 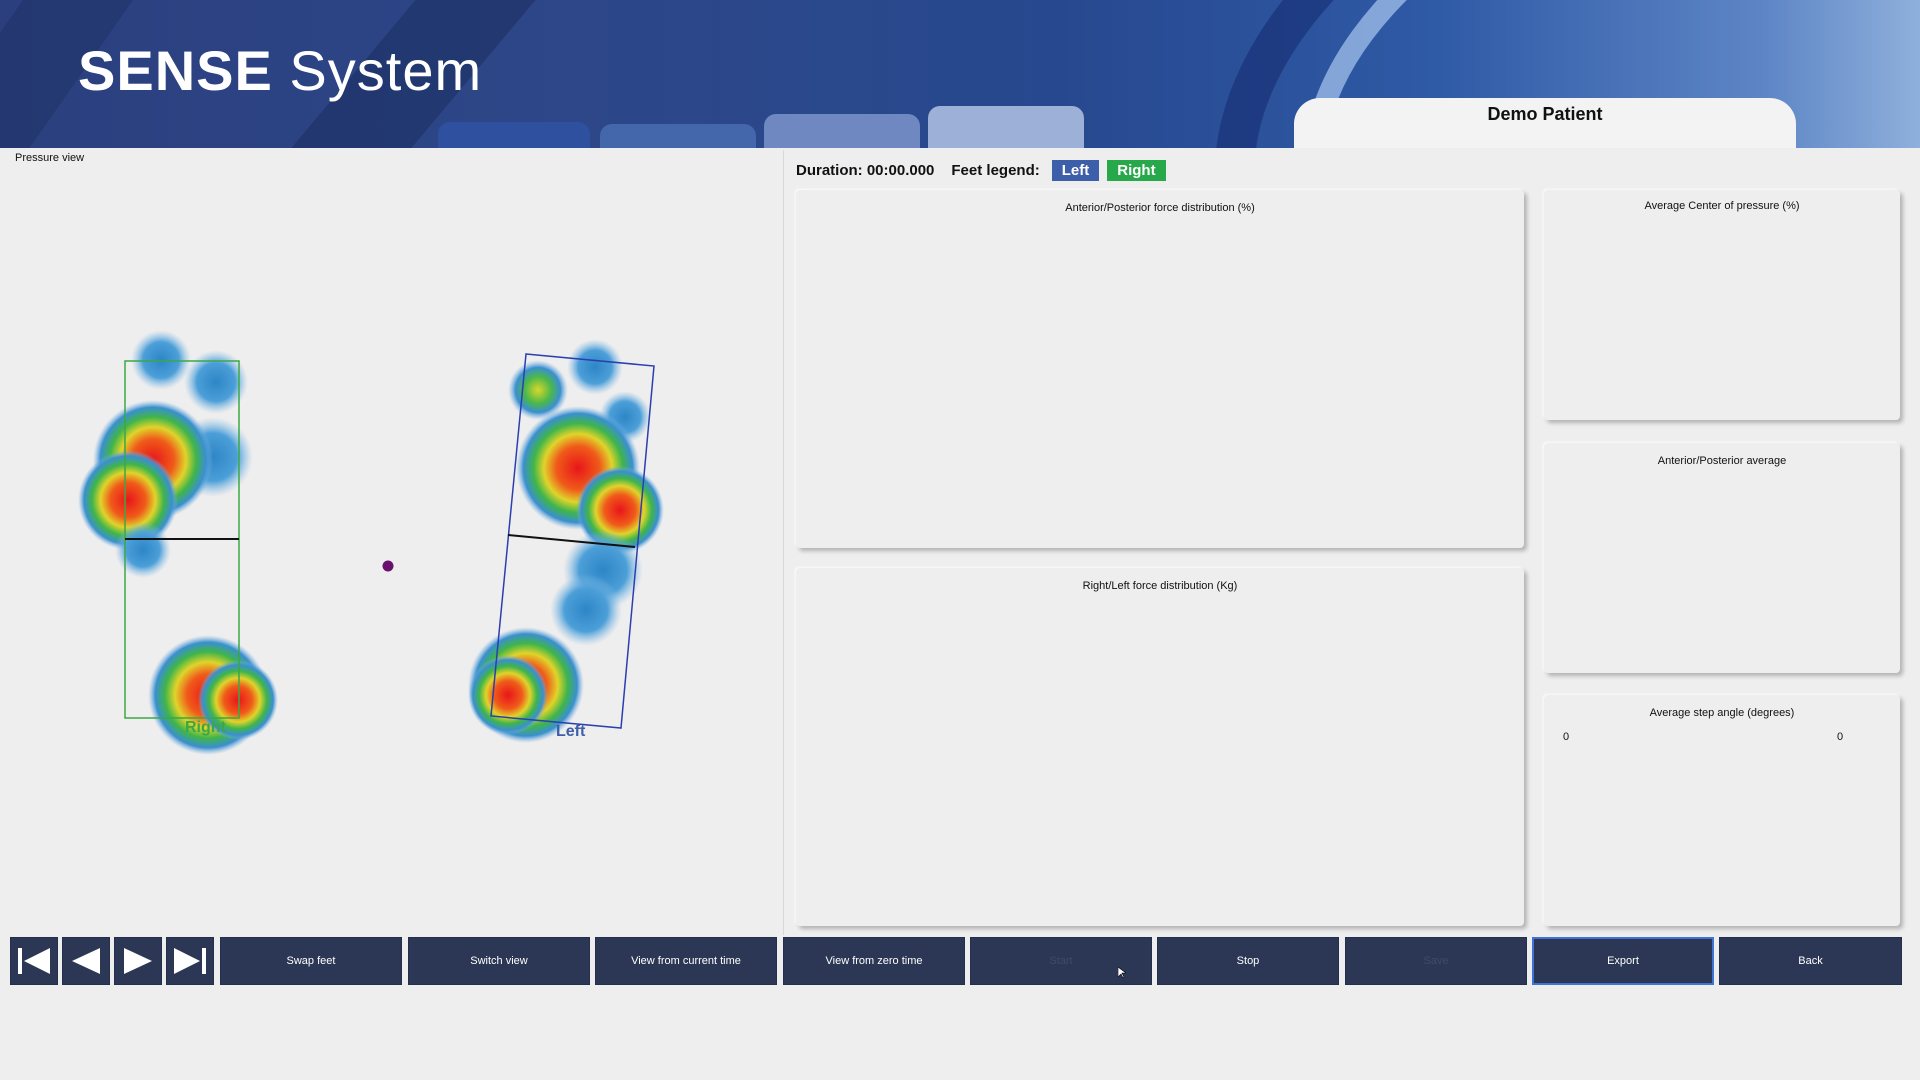 I want to click on skip-first-button, so click(x=34, y=961).